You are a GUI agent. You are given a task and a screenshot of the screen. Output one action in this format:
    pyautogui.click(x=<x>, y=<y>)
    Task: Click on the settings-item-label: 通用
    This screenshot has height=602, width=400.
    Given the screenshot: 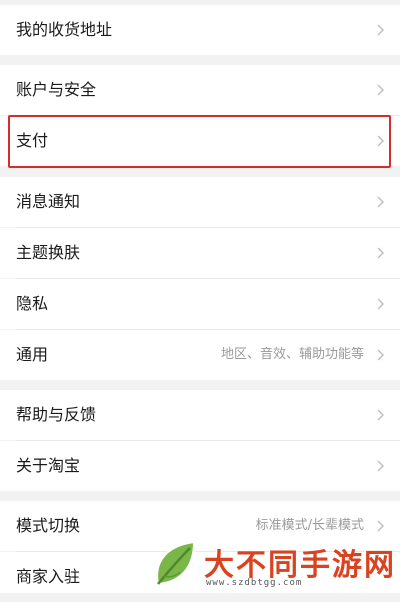 What is the action you would take?
    pyautogui.click(x=32, y=354)
    